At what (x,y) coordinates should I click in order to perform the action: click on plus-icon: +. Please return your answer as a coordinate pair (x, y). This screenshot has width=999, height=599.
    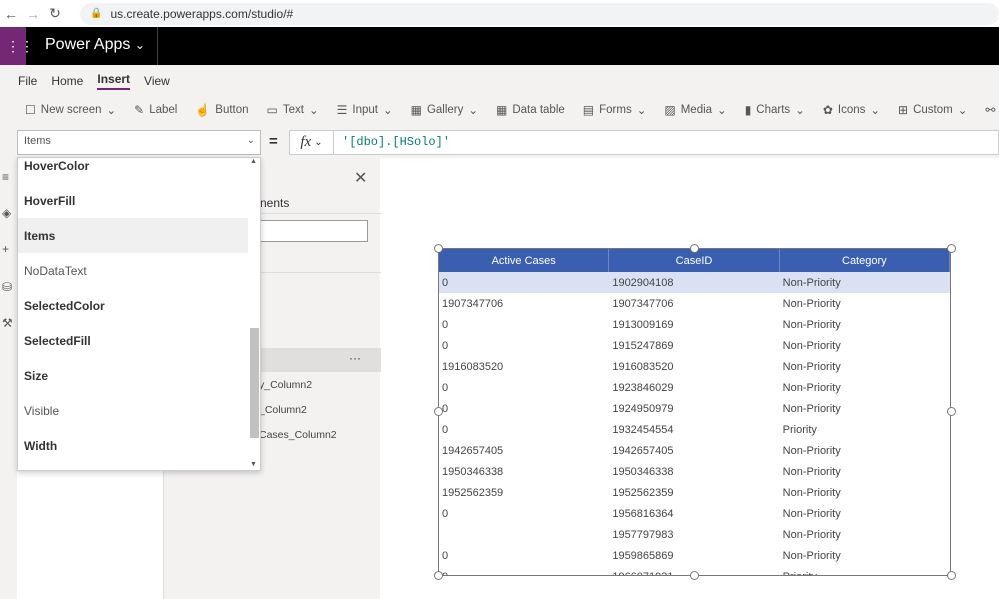
    Looking at the image, I should click on (5, 249).